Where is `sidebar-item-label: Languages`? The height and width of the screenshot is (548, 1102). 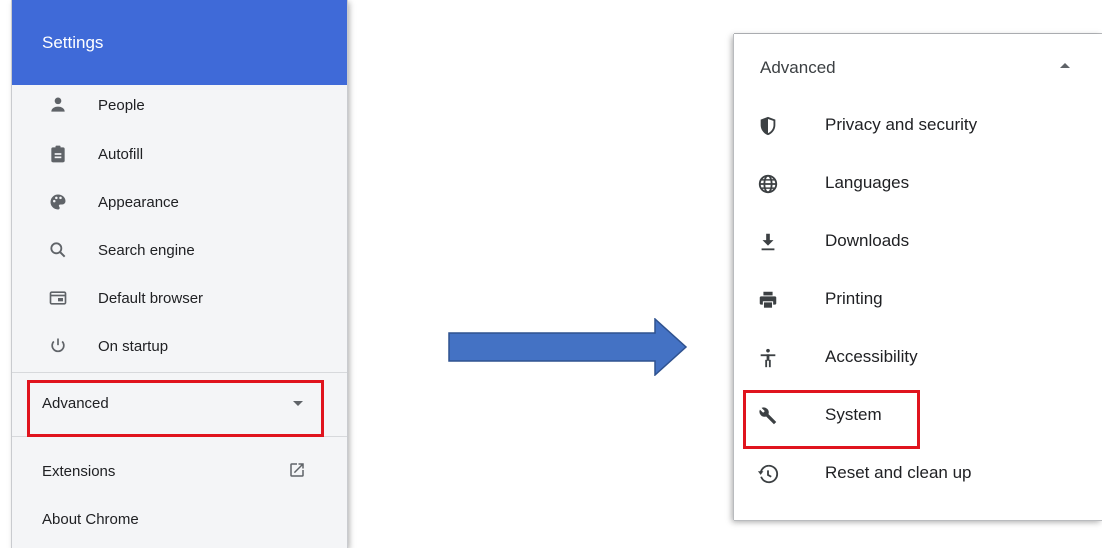 sidebar-item-label: Languages is located at coordinates (867, 182).